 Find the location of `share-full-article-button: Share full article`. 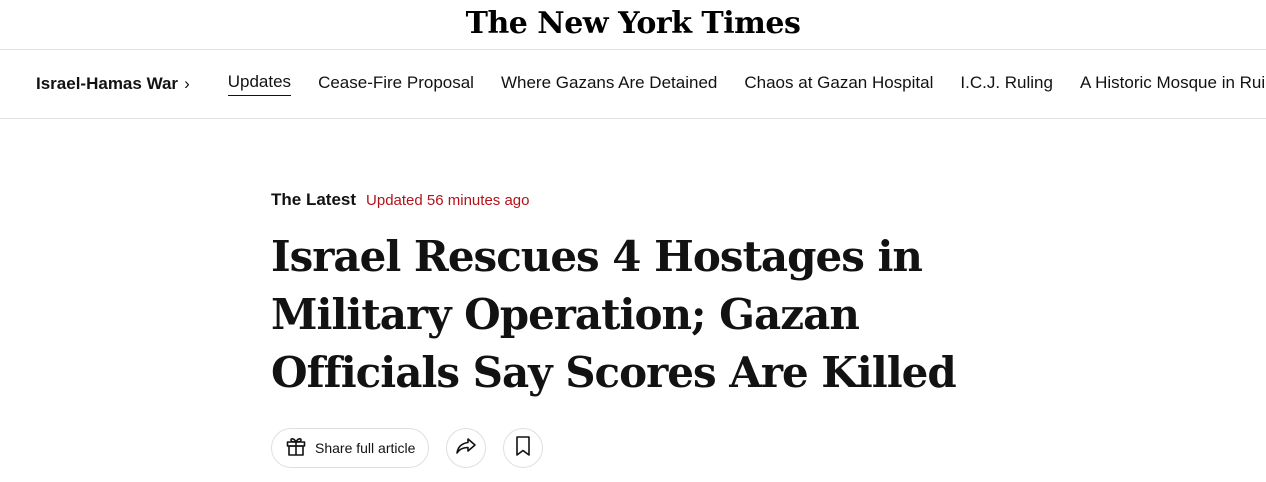

share-full-article-button: Share full article is located at coordinates (350, 448).